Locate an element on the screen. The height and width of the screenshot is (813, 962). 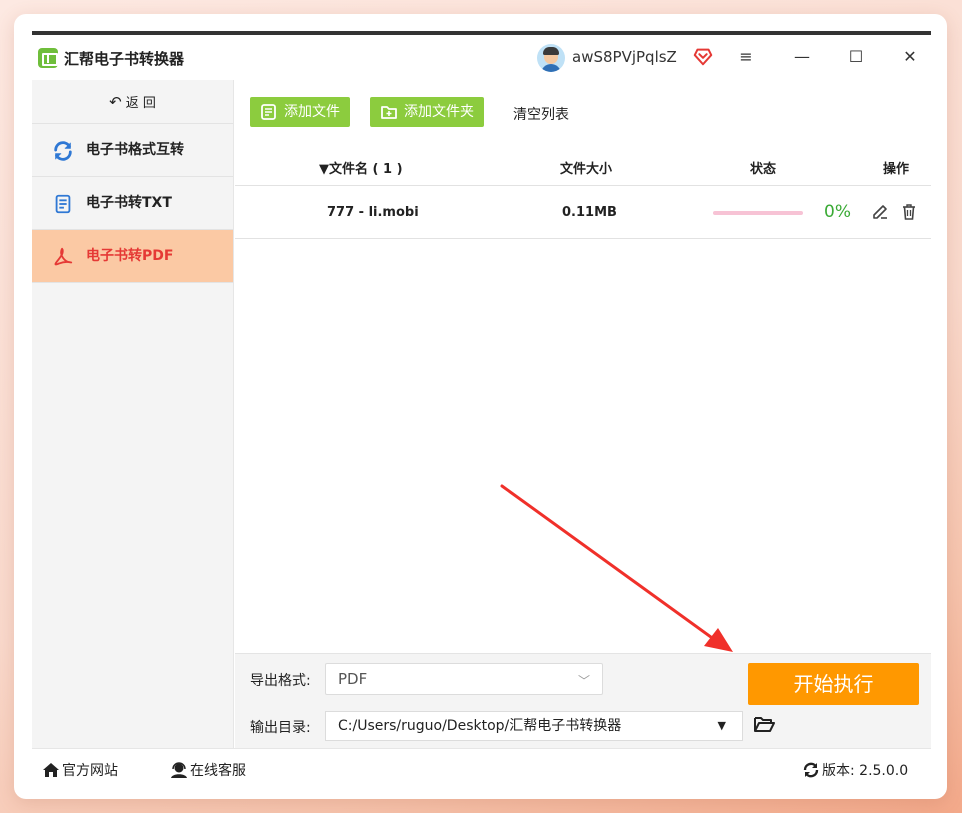
add-file-label: 添加文件 is located at coordinates (312, 112).